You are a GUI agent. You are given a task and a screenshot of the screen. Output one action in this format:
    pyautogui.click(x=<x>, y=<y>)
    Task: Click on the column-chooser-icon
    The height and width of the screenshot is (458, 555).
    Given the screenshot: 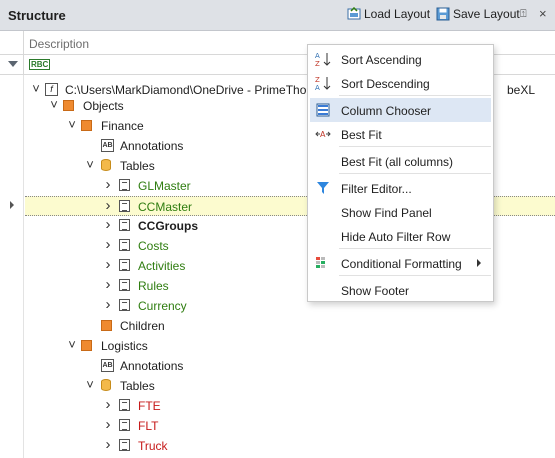 What is the action you would take?
    pyautogui.click(x=323, y=110)
    